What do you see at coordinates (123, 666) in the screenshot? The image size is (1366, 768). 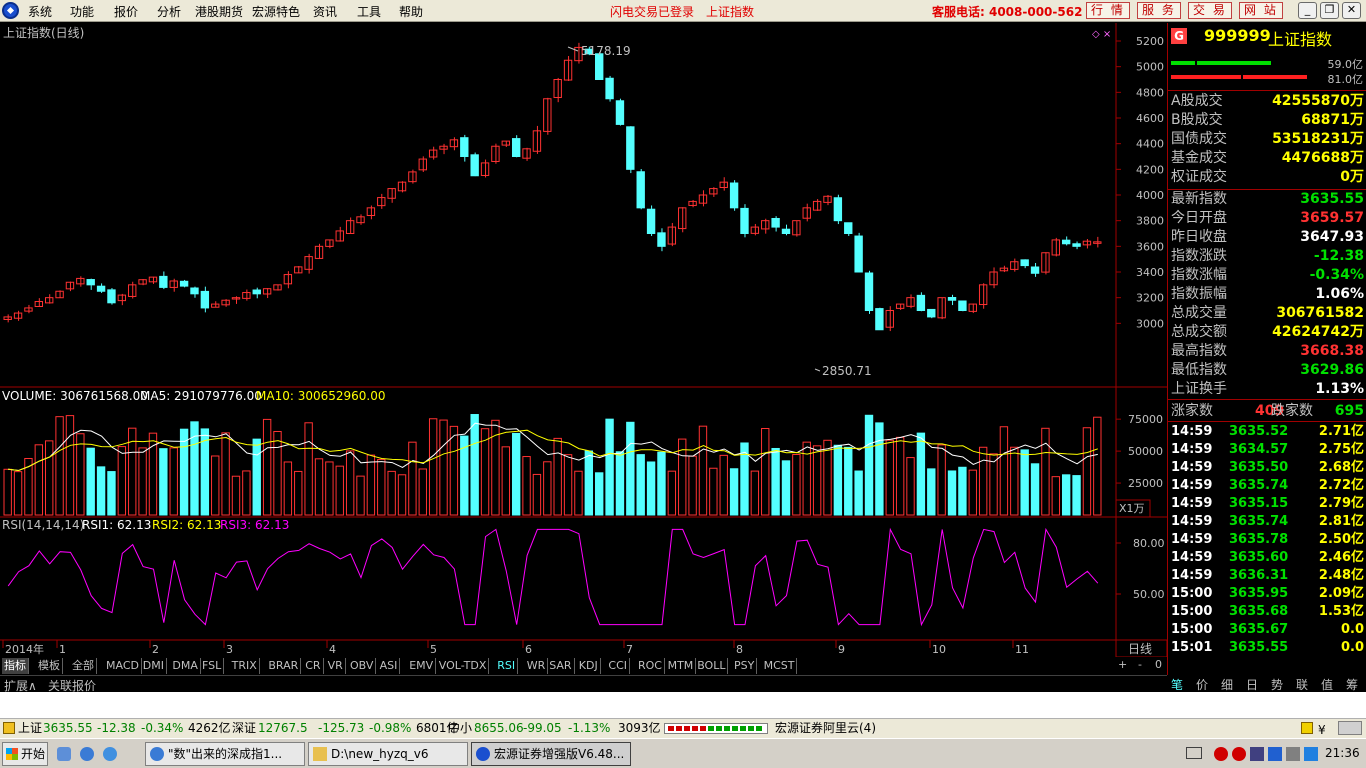 I see `tab-macd: MACD` at bounding box center [123, 666].